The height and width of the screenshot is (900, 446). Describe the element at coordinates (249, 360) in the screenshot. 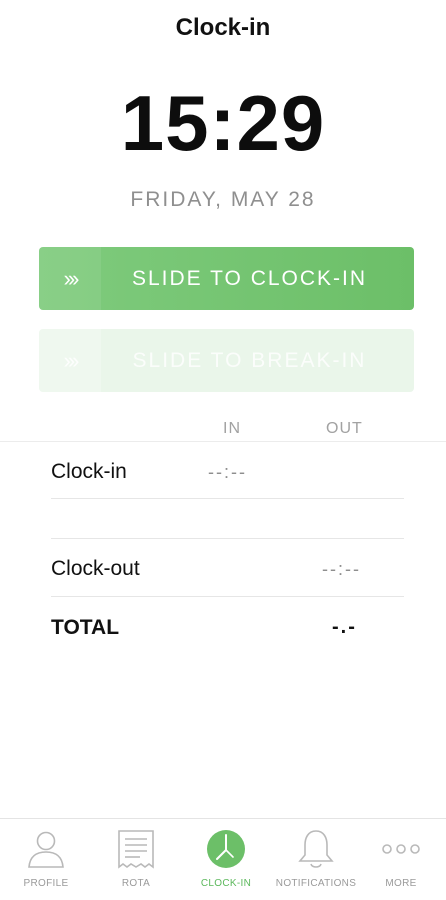

I see `slide-to-break-in-label: SLIDE TO BREAK-IN` at that location.